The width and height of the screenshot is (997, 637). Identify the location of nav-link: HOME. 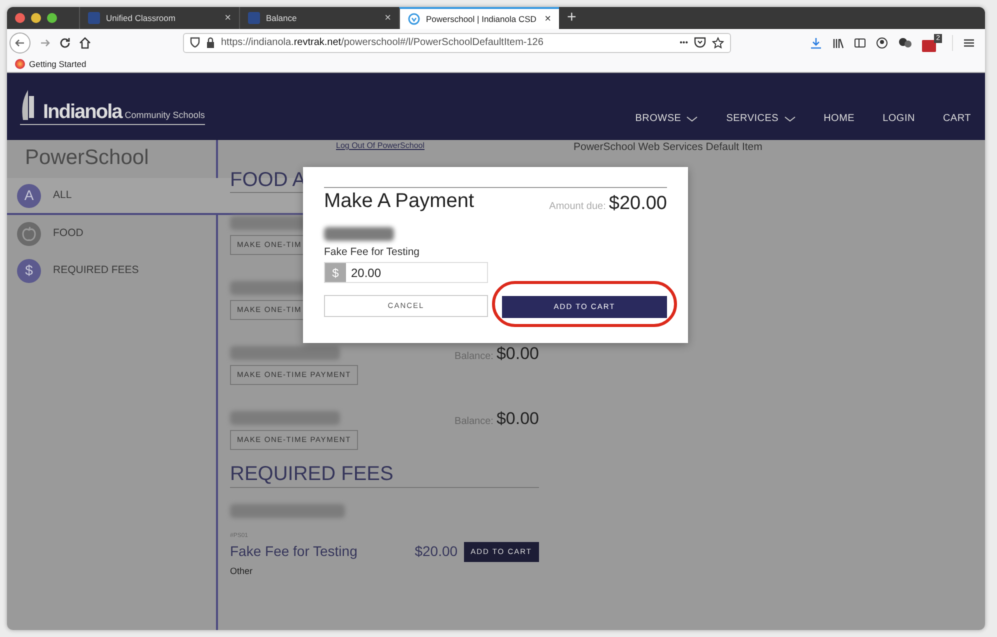
(839, 118).